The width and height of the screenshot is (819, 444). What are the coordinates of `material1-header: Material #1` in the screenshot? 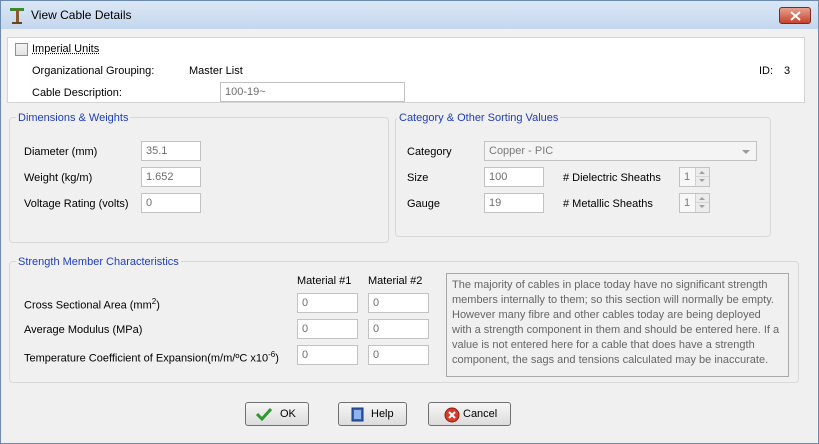 It's located at (324, 281).